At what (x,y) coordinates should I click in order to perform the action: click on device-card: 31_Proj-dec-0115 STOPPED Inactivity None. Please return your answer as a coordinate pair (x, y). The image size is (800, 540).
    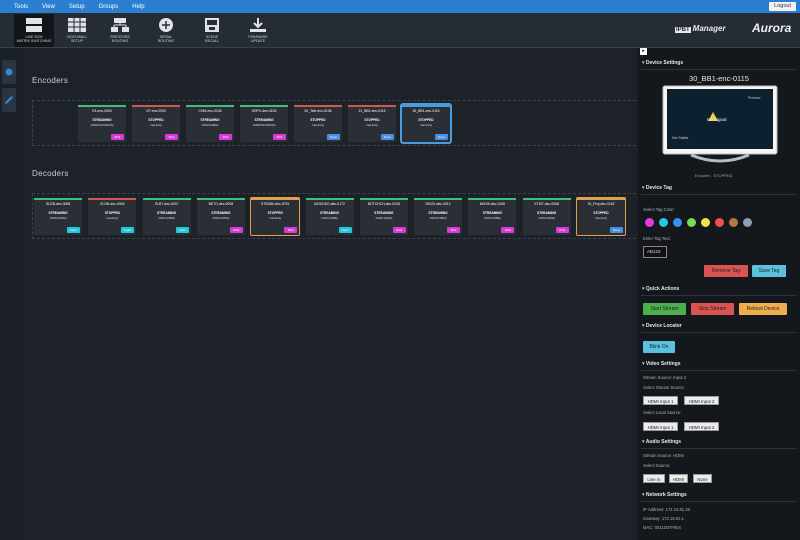
    Looking at the image, I should click on (601, 216).